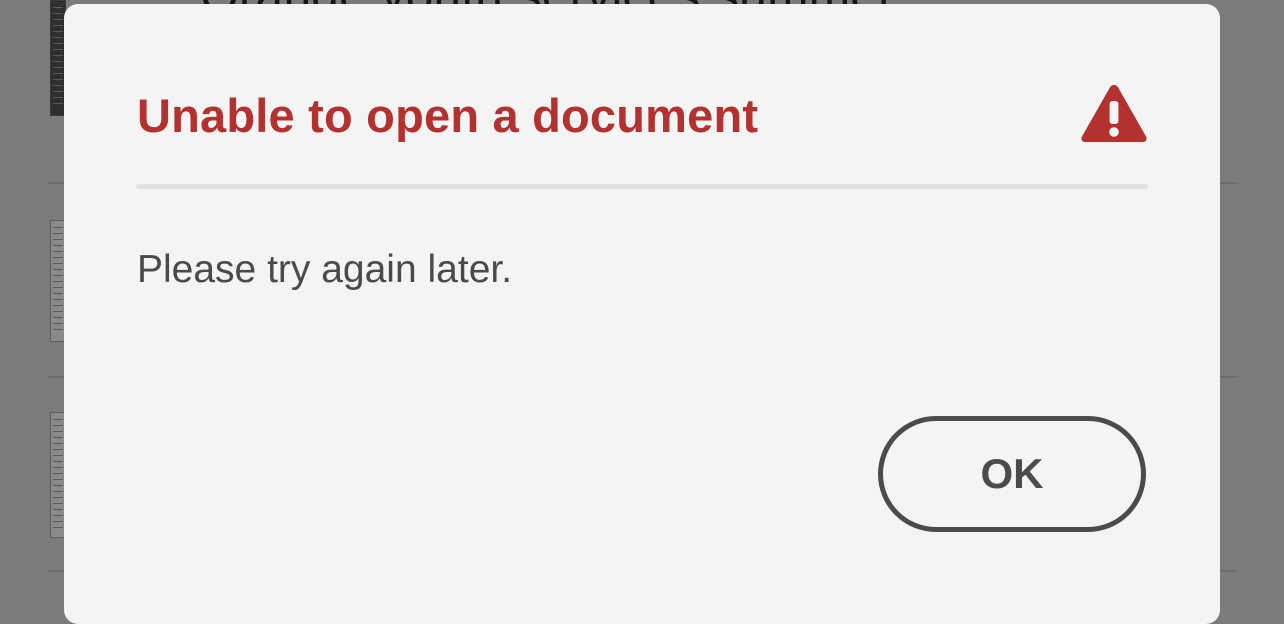 This screenshot has width=1284, height=624. What do you see at coordinates (448, 115) in the screenshot?
I see `dialog-title: Unable to open a document` at bounding box center [448, 115].